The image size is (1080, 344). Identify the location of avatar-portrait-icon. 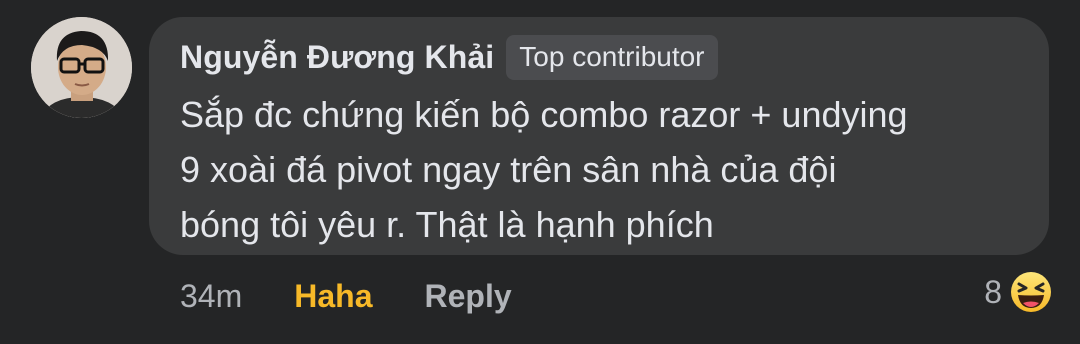
(81, 67).